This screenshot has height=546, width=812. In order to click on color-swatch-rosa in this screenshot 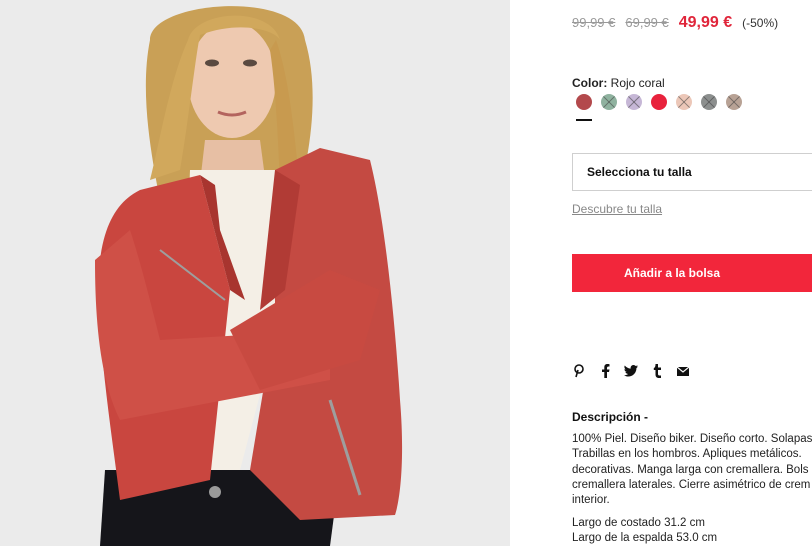, I will do `click(684, 102)`.